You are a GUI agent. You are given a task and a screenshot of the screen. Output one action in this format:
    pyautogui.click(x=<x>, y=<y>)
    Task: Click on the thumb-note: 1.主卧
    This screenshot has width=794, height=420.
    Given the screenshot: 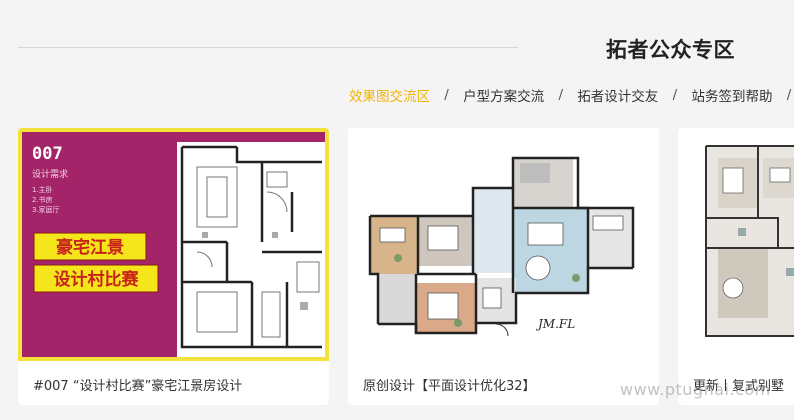 What is the action you would take?
    pyautogui.click(x=42, y=189)
    